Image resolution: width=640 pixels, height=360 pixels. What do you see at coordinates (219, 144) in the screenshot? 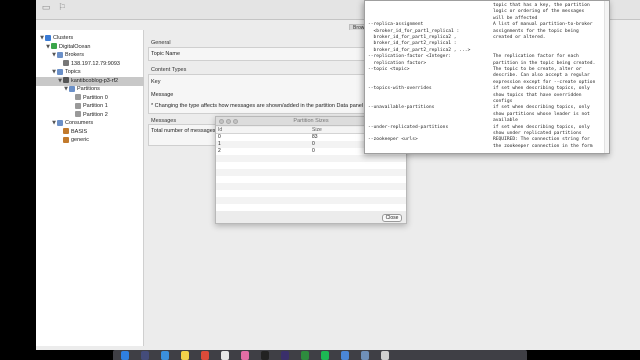
I see `partition-id-cell: 1` at bounding box center [219, 144].